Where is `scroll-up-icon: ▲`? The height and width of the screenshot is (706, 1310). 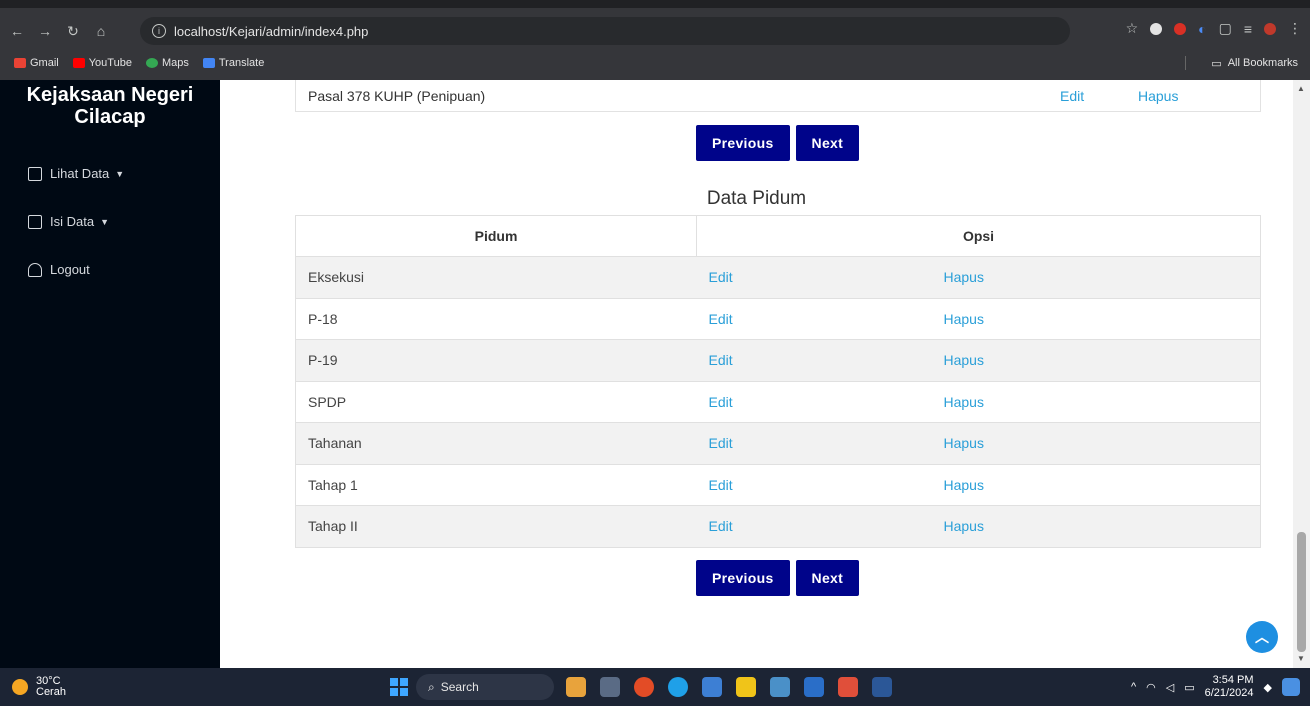 scroll-up-icon: ▲ is located at coordinates (1301, 88).